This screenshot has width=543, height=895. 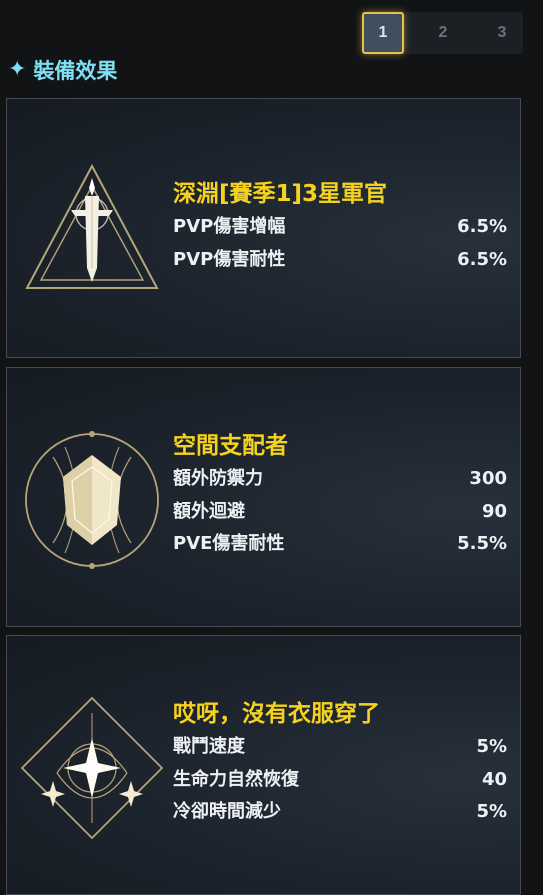 I want to click on shield-circle-icon, so click(x=92, y=500).